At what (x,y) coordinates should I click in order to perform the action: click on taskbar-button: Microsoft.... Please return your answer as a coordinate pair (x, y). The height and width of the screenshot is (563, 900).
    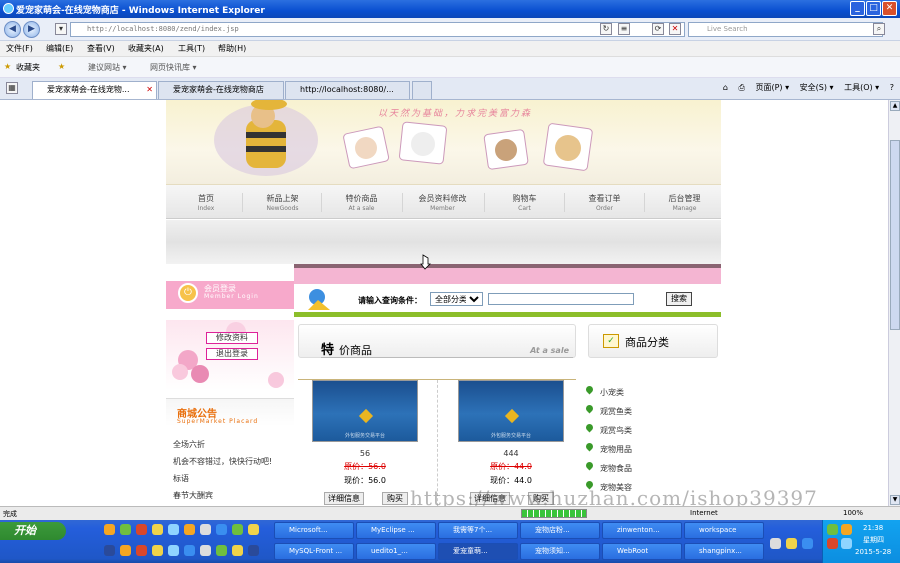
    Looking at the image, I should click on (314, 530).